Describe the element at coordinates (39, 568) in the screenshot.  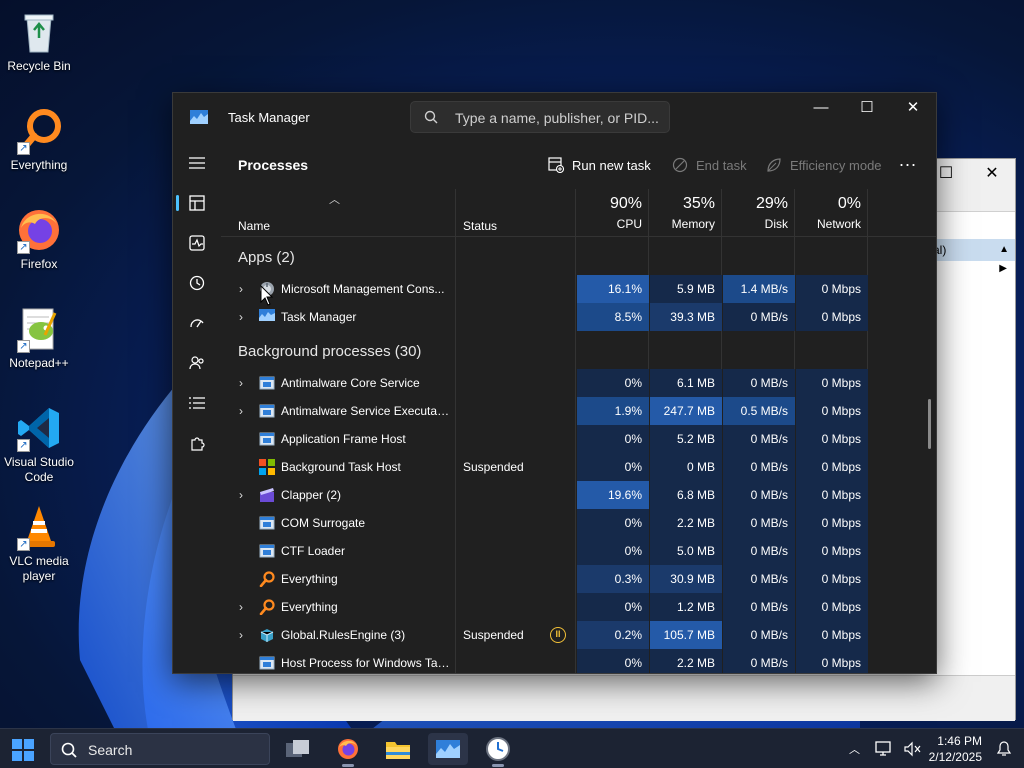
I see `desktop-icon-label: VLC media player` at that location.